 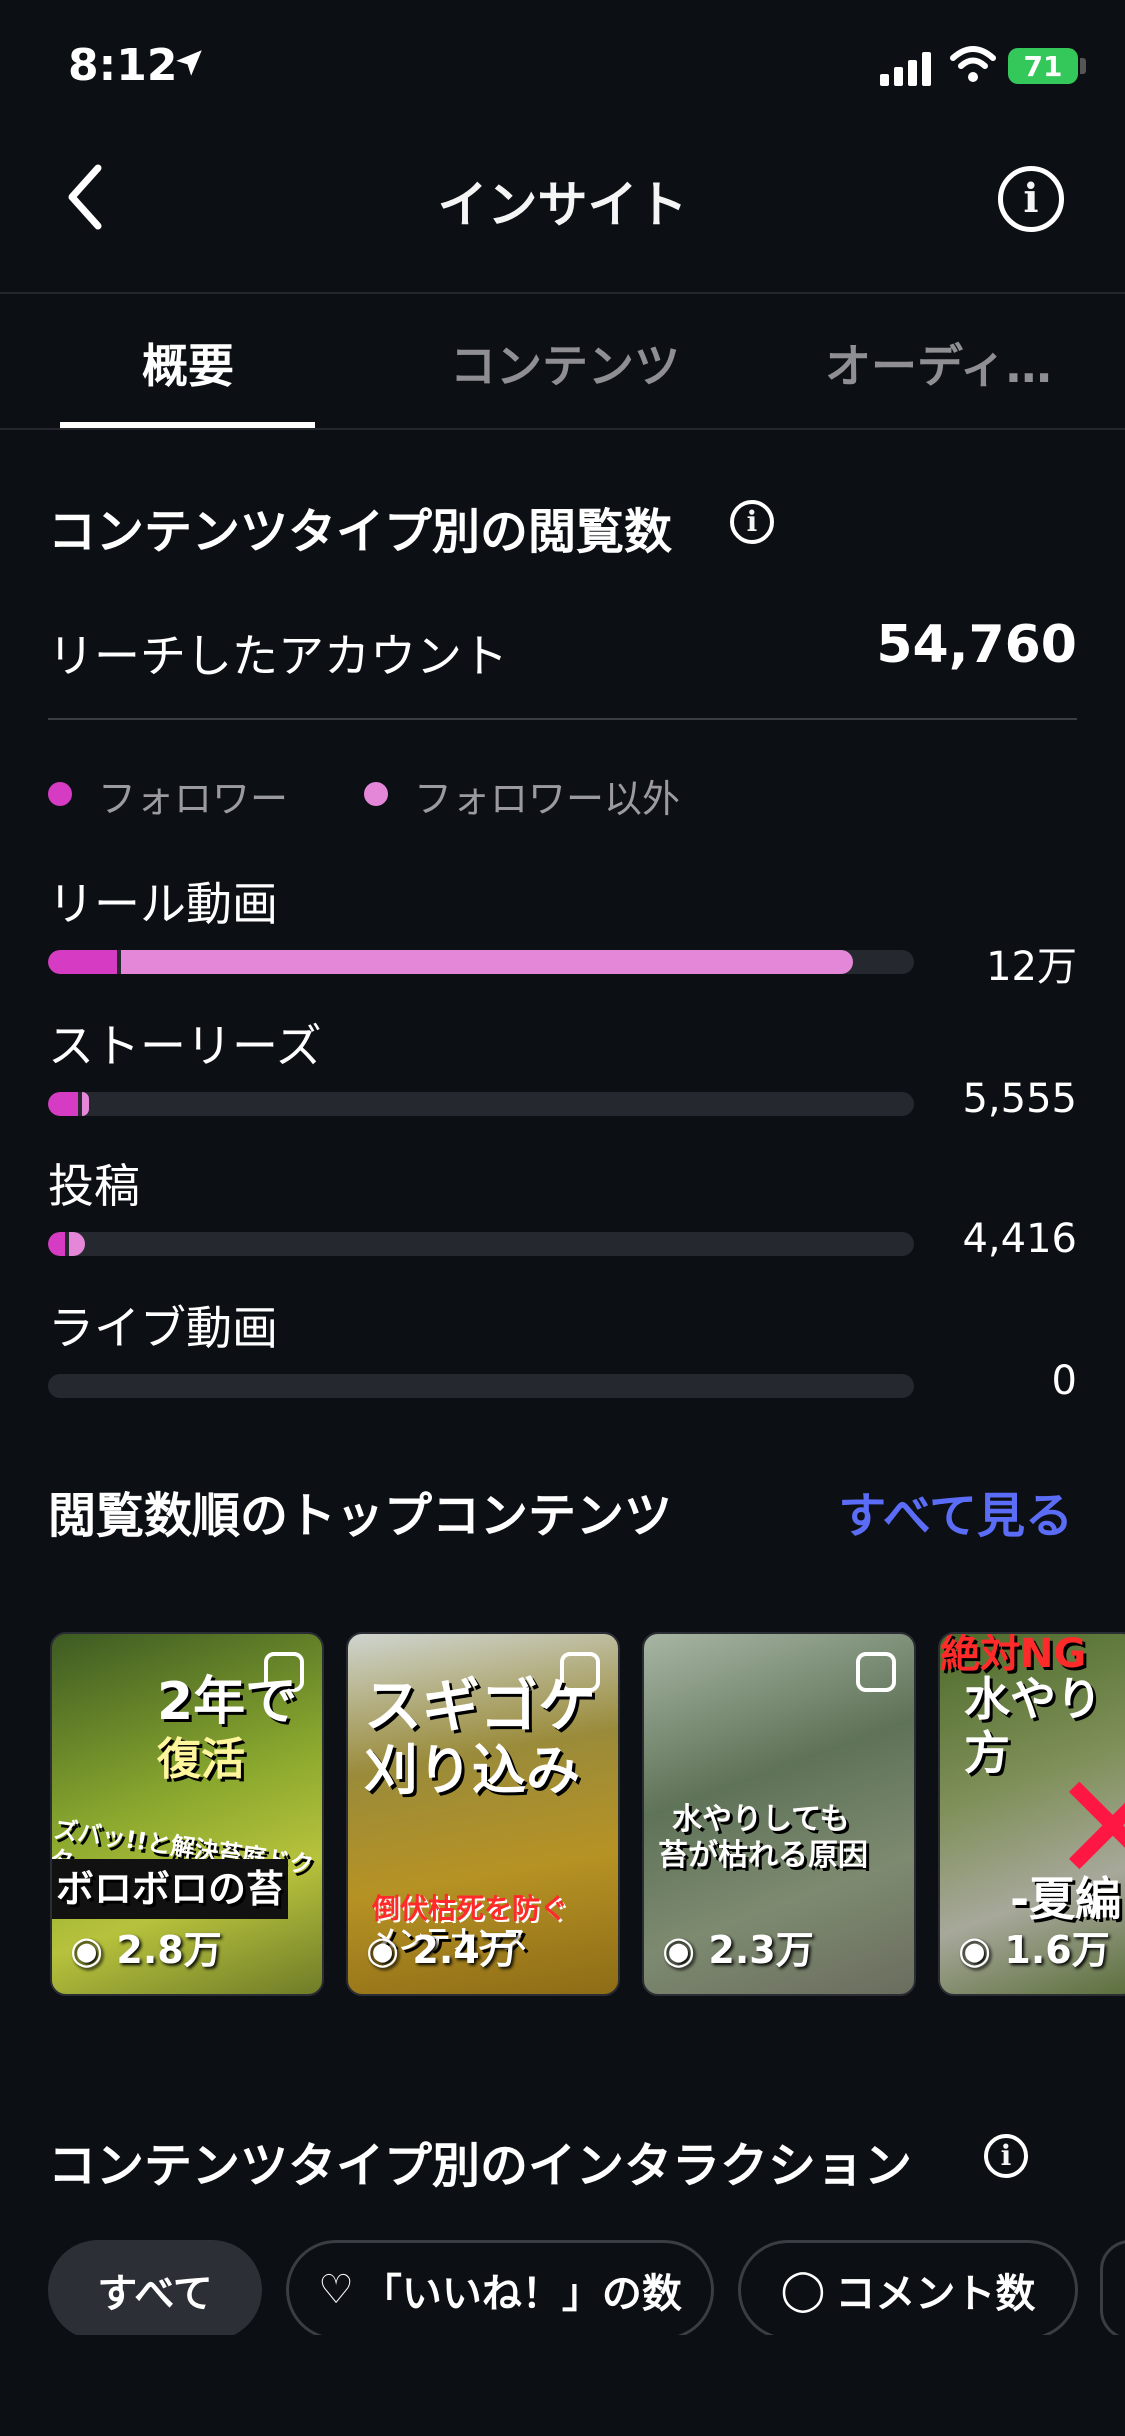 I want to click on top-content-thumbnail: 水やりしても 苔が枯れる原因 ◉ 2.3万, so click(x=779, y=1814).